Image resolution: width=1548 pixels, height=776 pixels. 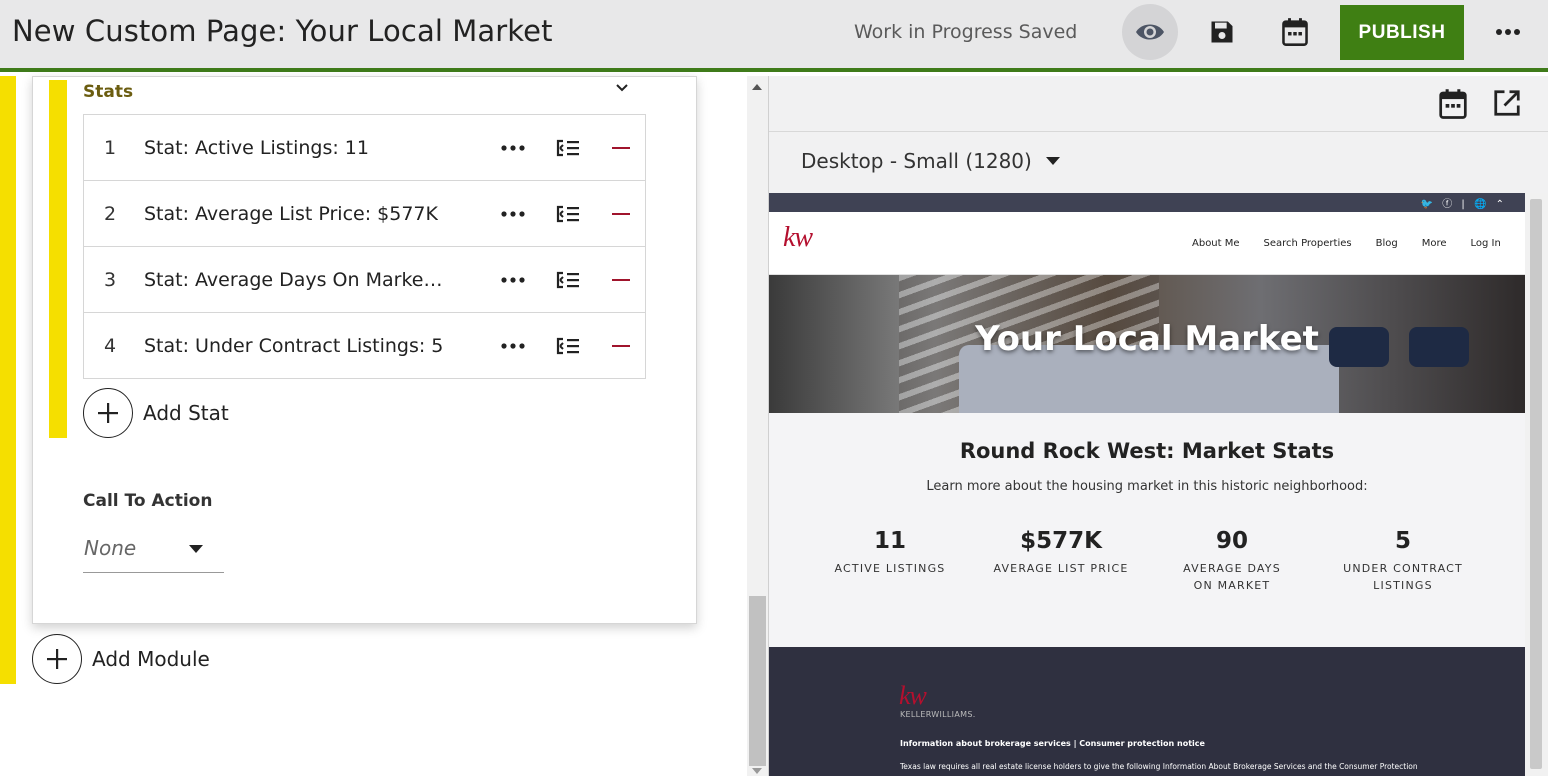 I want to click on preview-divider, so click(x=1158, y=131).